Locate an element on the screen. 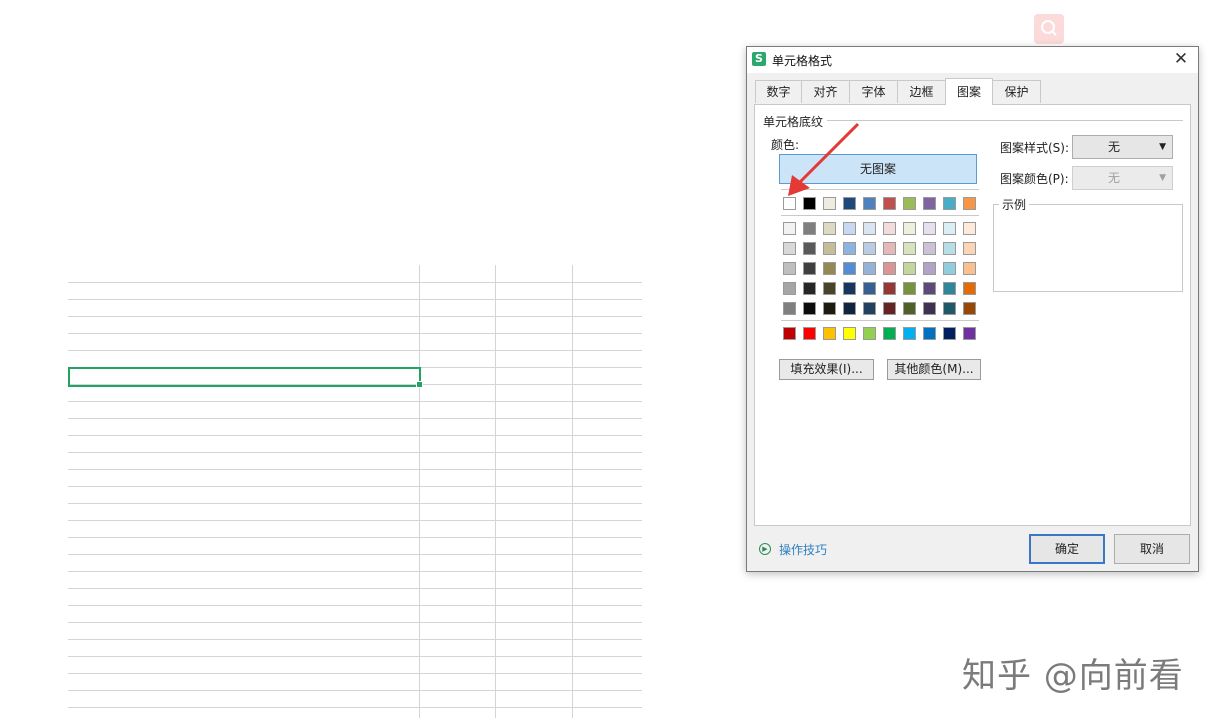  tab-protection: 保护 is located at coordinates (1016, 91).